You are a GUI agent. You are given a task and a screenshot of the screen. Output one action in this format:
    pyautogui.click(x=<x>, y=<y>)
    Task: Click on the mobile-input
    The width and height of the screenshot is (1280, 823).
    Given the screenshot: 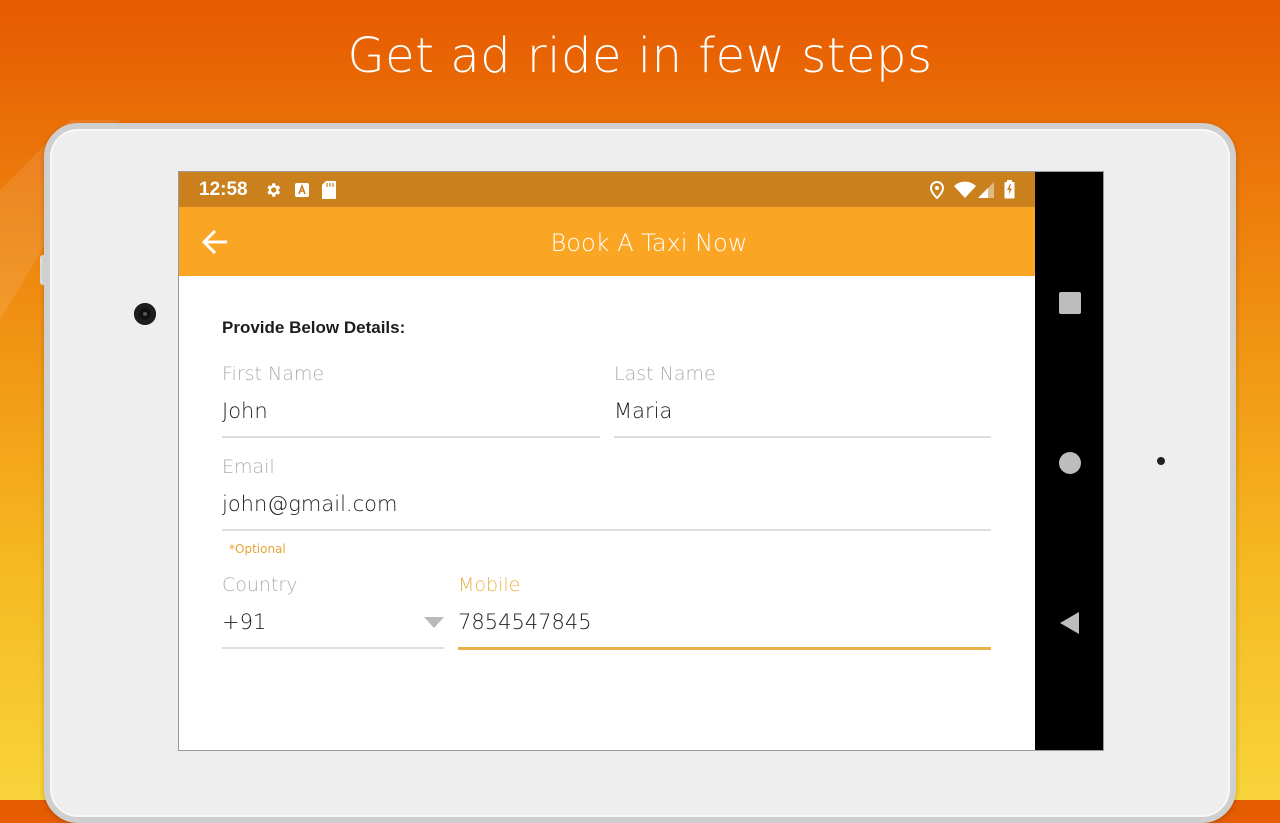 What is the action you would take?
    pyautogui.click(x=724, y=622)
    